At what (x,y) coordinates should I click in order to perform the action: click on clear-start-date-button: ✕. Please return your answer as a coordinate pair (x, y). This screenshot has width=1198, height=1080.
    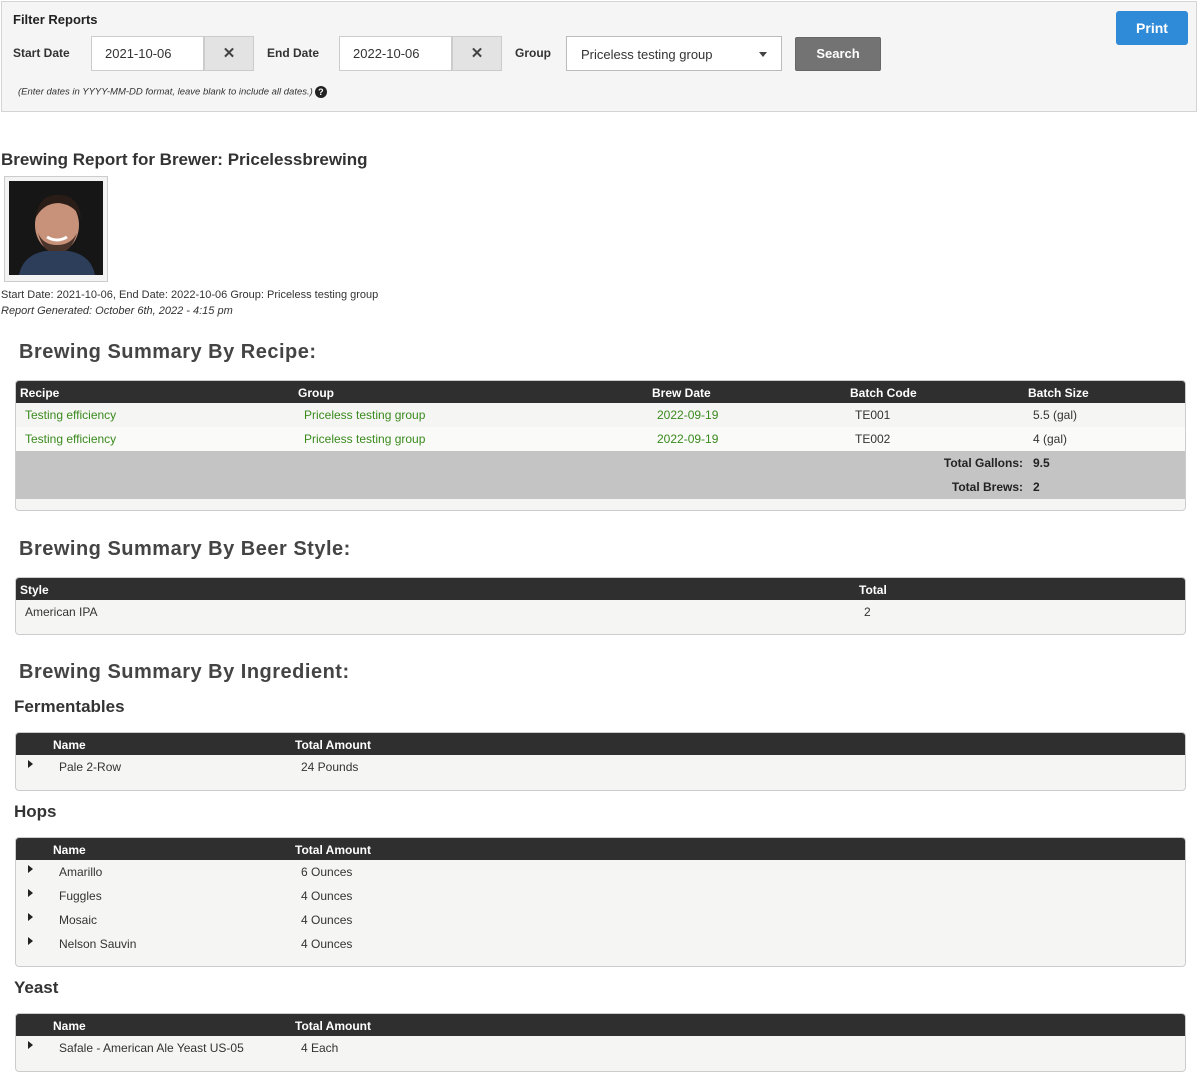
    Looking at the image, I should click on (229, 53).